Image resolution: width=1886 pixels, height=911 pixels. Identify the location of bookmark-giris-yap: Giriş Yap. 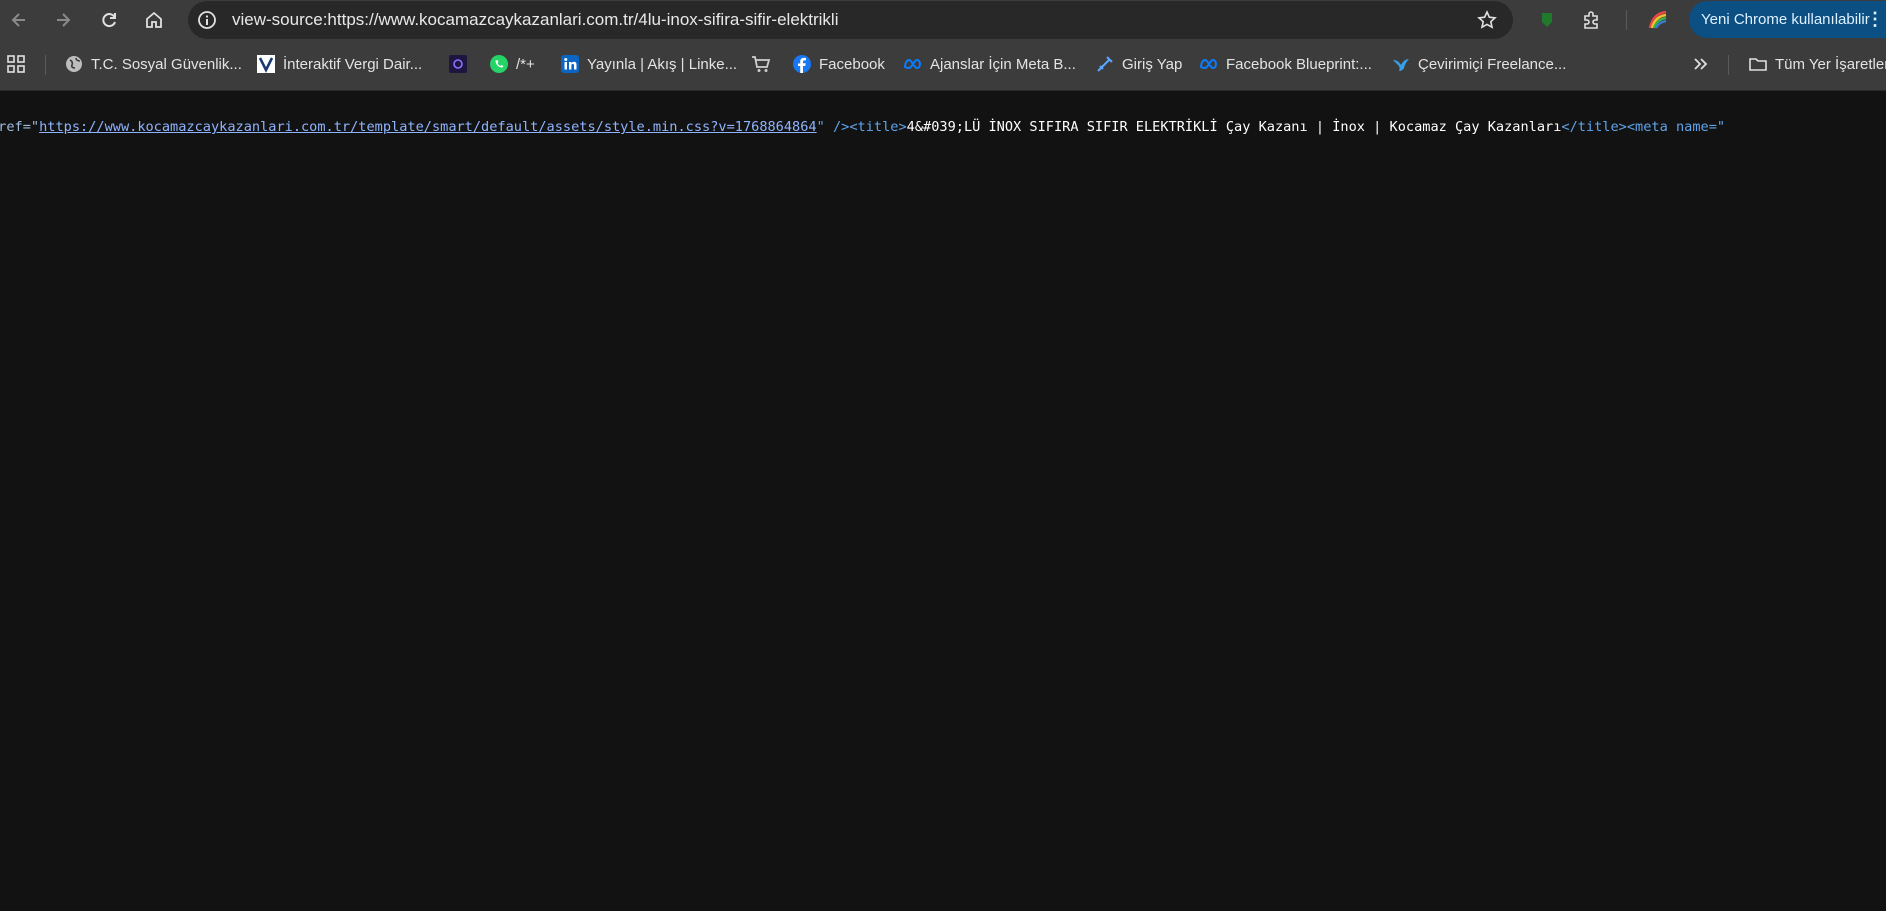
(1138, 64).